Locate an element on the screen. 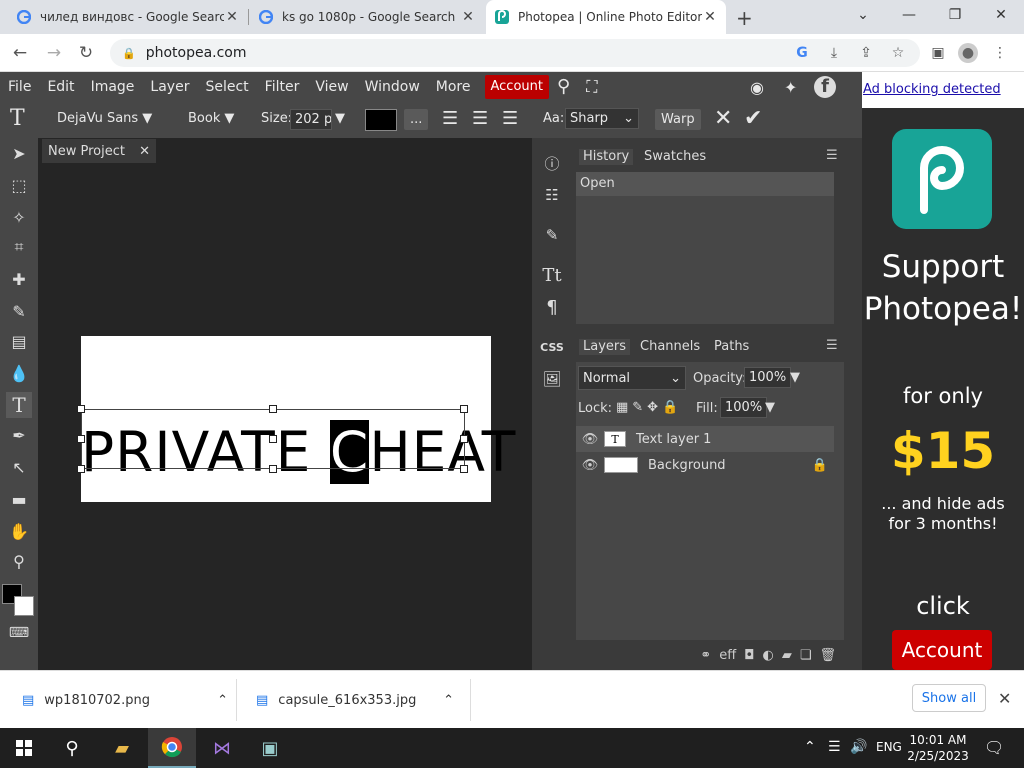 The image size is (1024, 768). background-color-swatch is located at coordinates (24, 606).